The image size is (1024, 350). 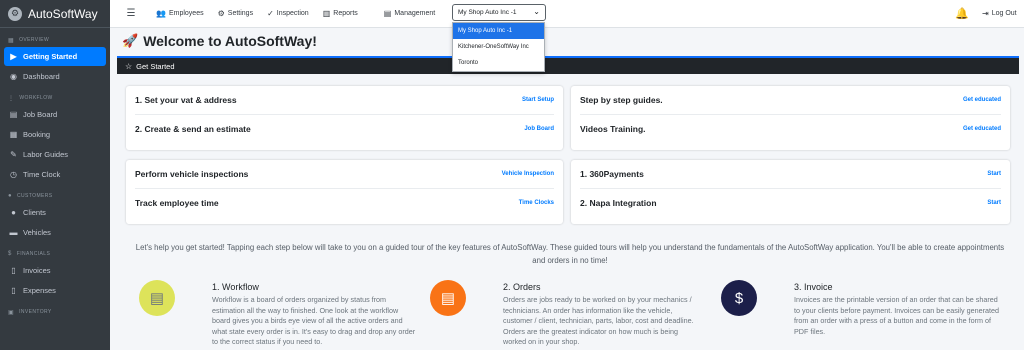 What do you see at coordinates (962, 13) in the screenshot?
I see `bell-icon: 🔔` at bounding box center [962, 13].